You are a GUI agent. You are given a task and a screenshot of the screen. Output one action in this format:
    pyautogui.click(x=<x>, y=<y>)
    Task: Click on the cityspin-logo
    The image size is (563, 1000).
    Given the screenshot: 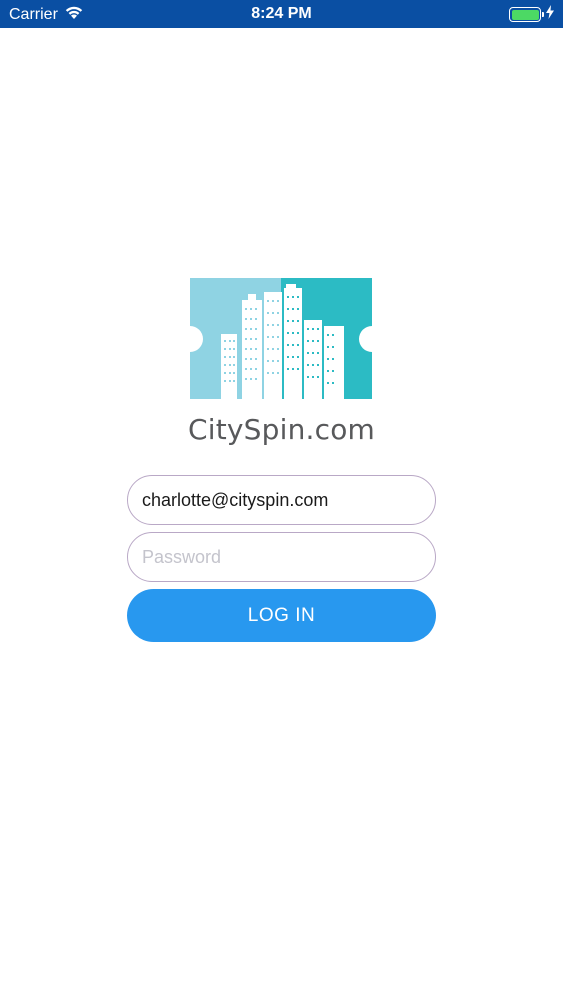 What is the action you would take?
    pyautogui.click(x=281, y=338)
    